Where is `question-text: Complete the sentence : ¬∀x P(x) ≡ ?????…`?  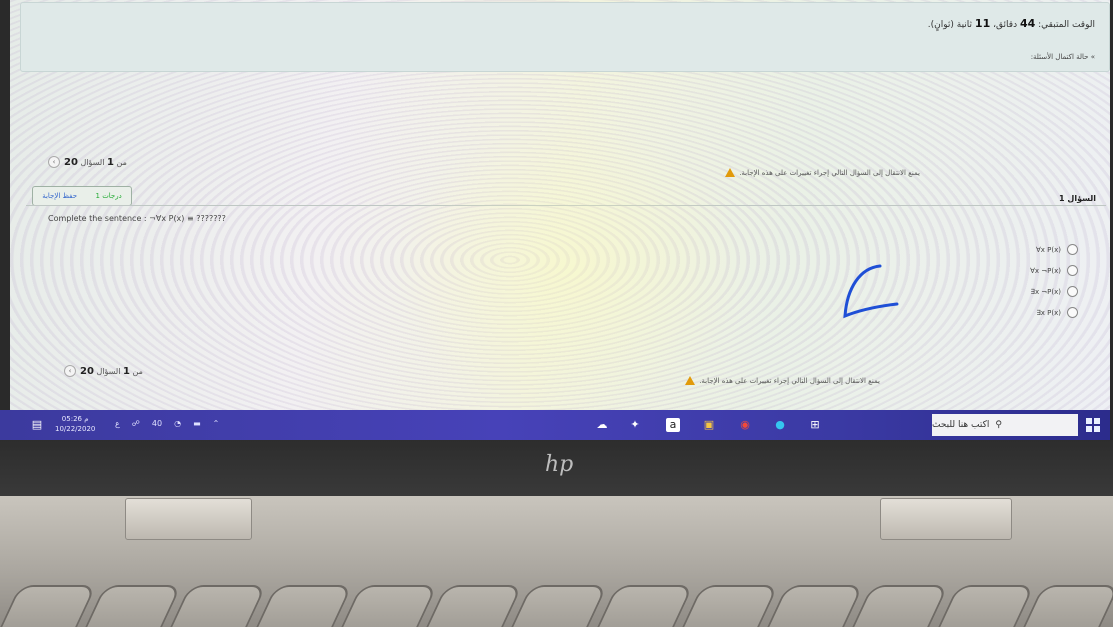 question-text: Complete the sentence : ¬∀x P(x) ≡ ?????… is located at coordinates (137, 218).